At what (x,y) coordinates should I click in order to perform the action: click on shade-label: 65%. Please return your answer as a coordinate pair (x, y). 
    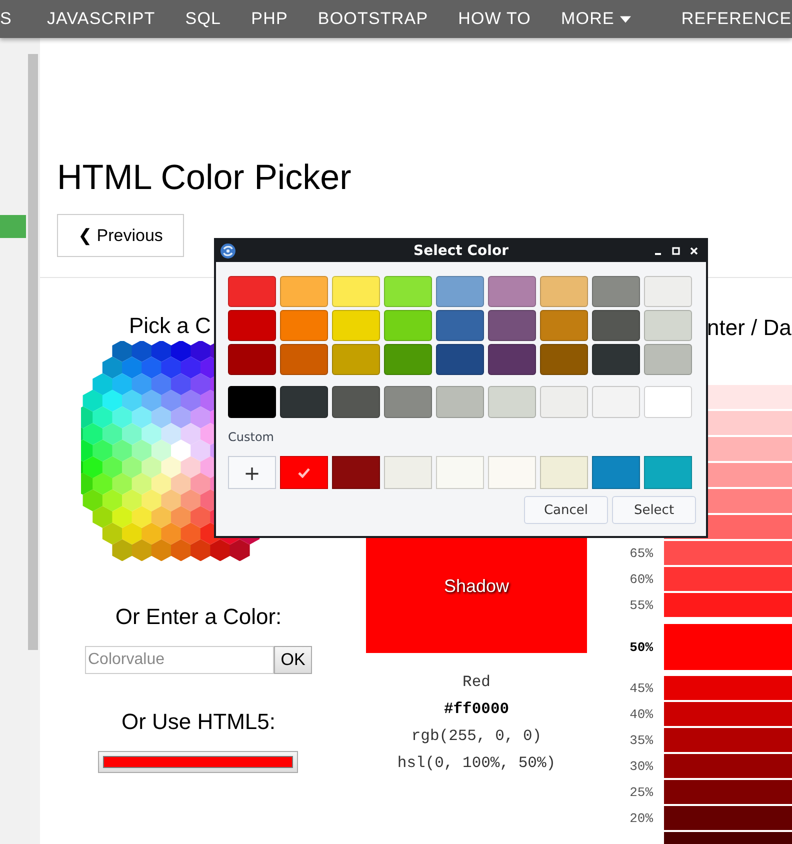
    Looking at the image, I should click on (641, 553).